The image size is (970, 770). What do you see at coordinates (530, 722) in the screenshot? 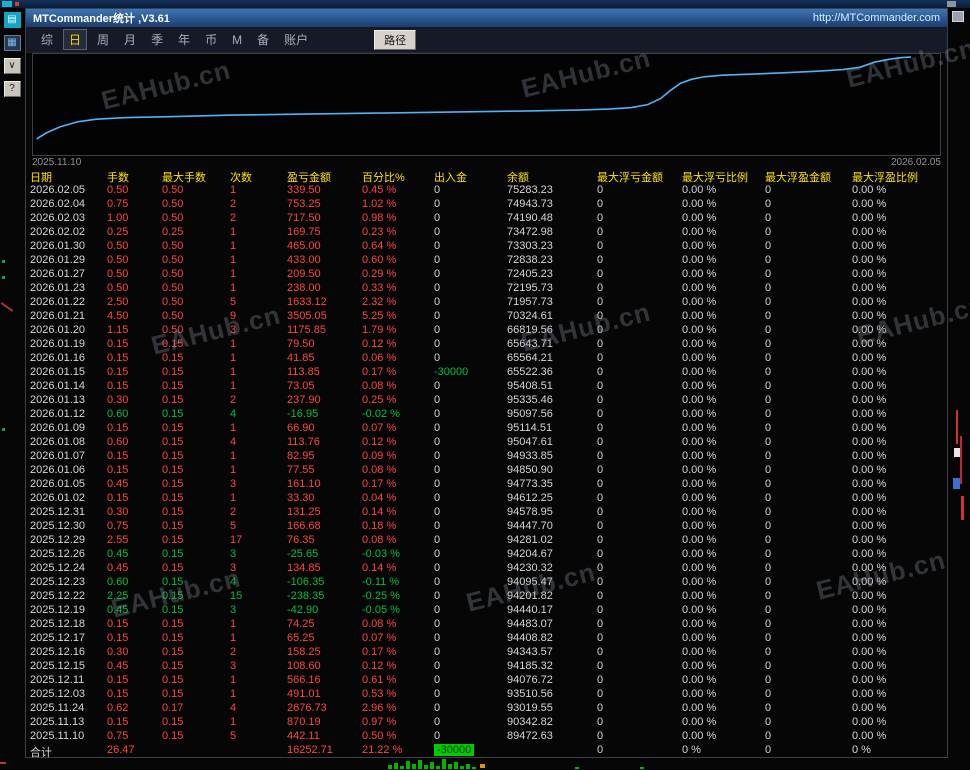
I see `cell-balance: 90342.82` at bounding box center [530, 722].